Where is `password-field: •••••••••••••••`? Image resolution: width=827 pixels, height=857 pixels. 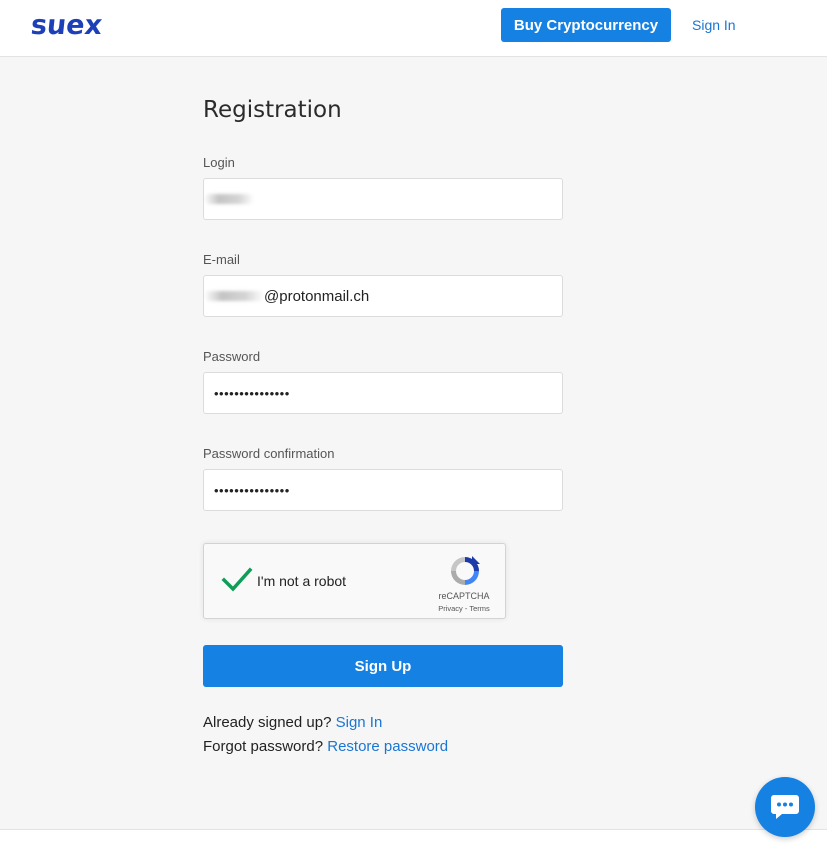
password-field: ••••••••••••••• is located at coordinates (383, 393).